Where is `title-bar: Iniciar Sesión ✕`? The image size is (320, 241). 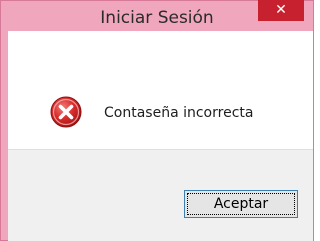 title-bar: Iniciar Sesión ✕ is located at coordinates (157, 15).